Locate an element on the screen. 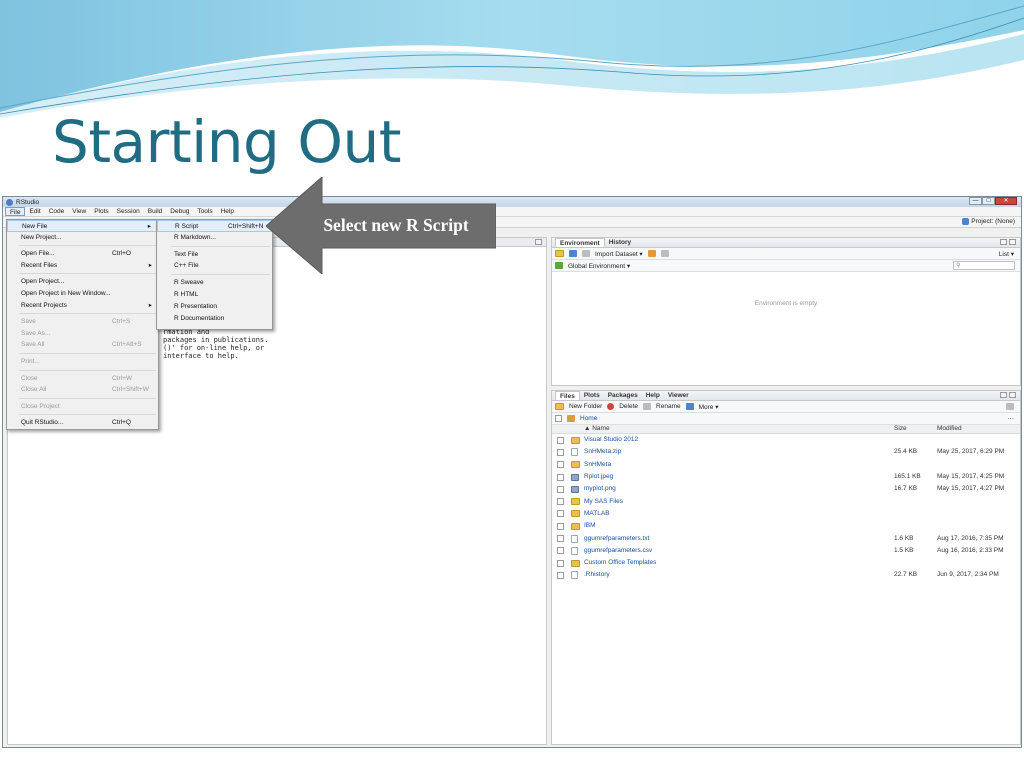 This screenshot has height=768, width=1024. file-name-link: SnHMeta.zip is located at coordinates (602, 452).